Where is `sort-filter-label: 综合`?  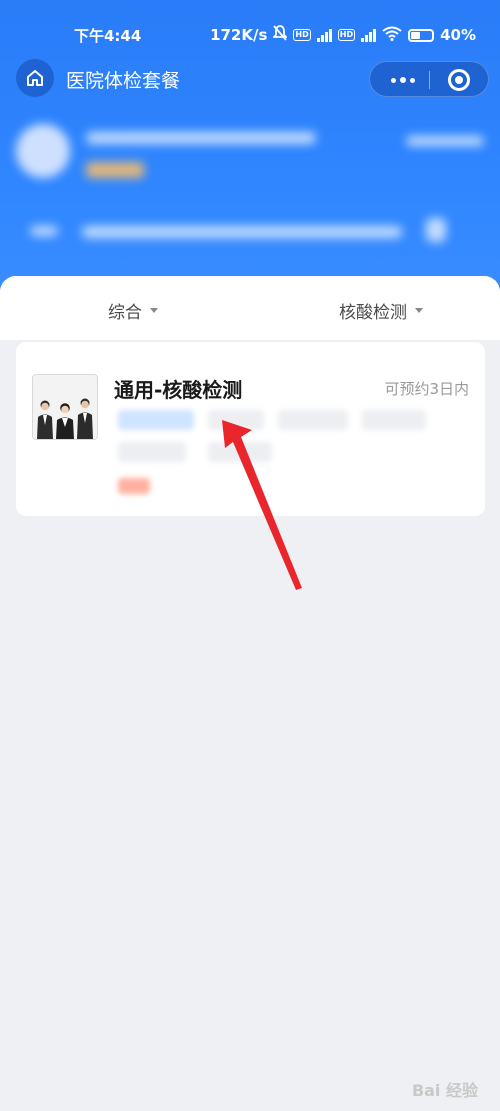 sort-filter-label: 综合 is located at coordinates (125, 313).